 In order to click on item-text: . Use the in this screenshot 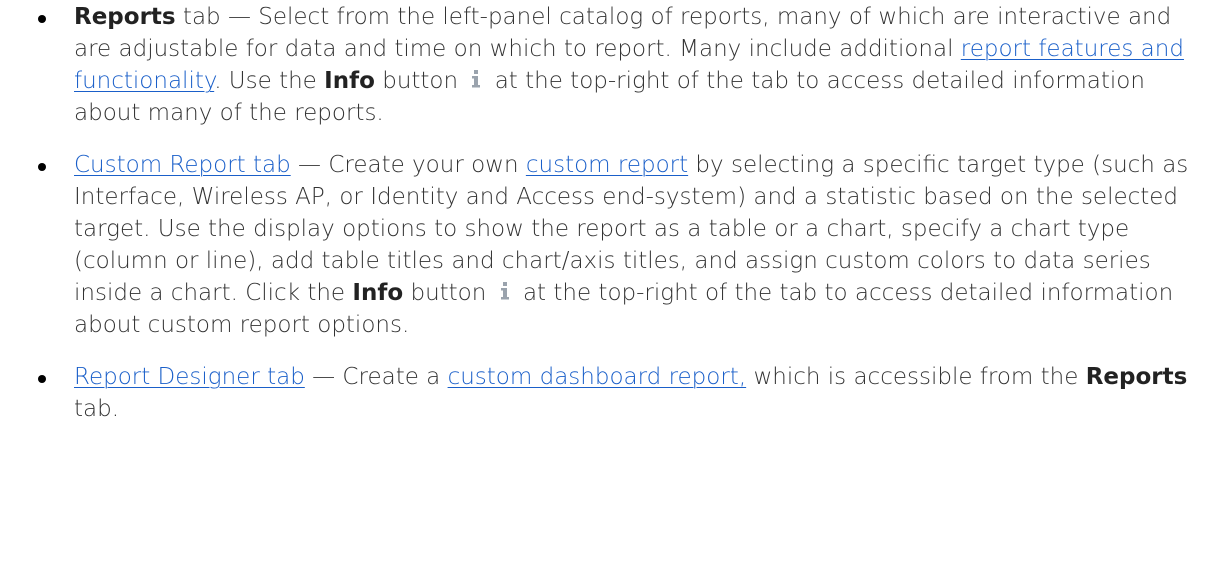, I will do `click(269, 81)`.